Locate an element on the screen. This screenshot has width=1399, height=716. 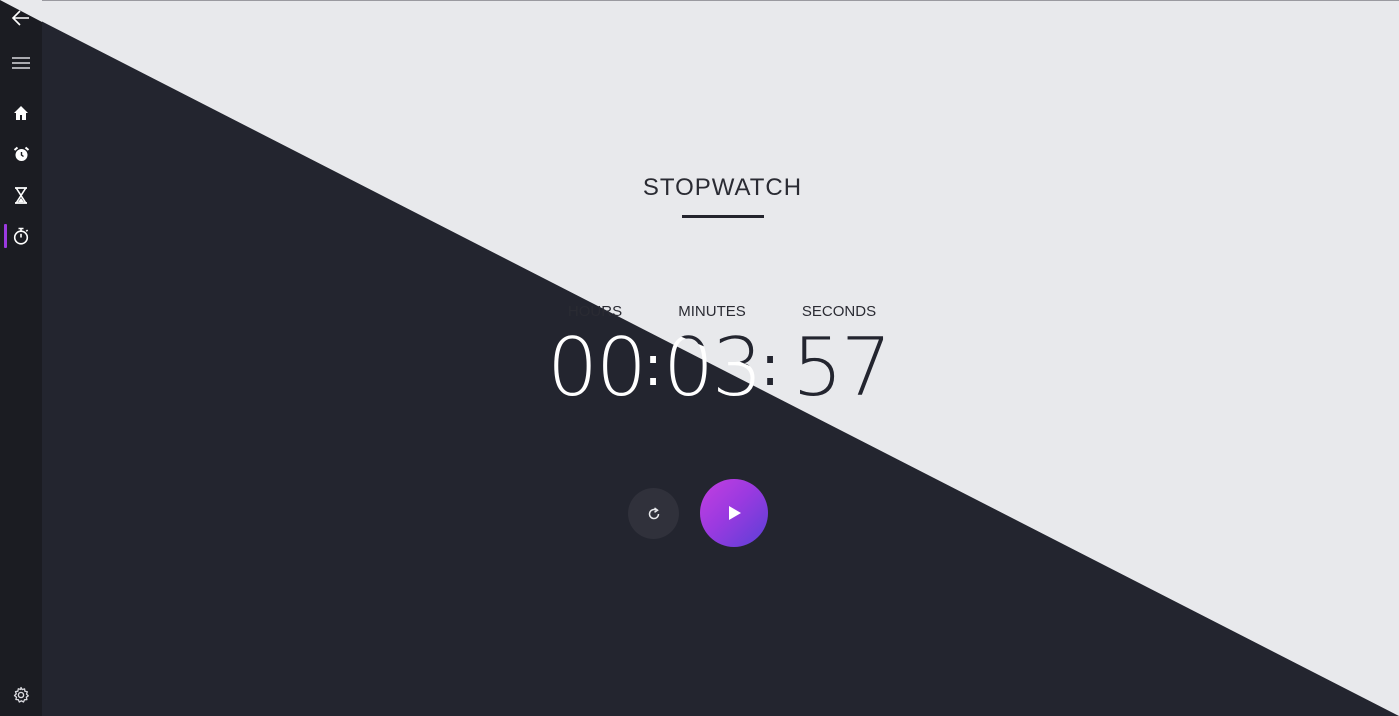
stopwatch-icon is located at coordinates (21, 236).